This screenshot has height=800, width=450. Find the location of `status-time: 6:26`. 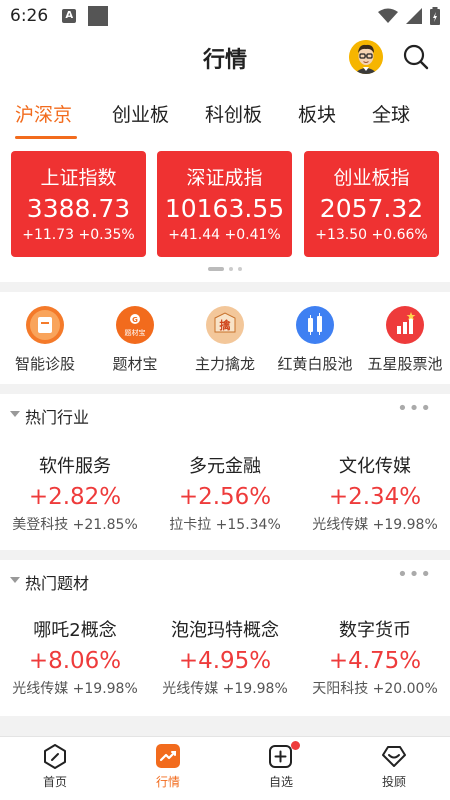

status-time: 6:26 is located at coordinates (29, 16).